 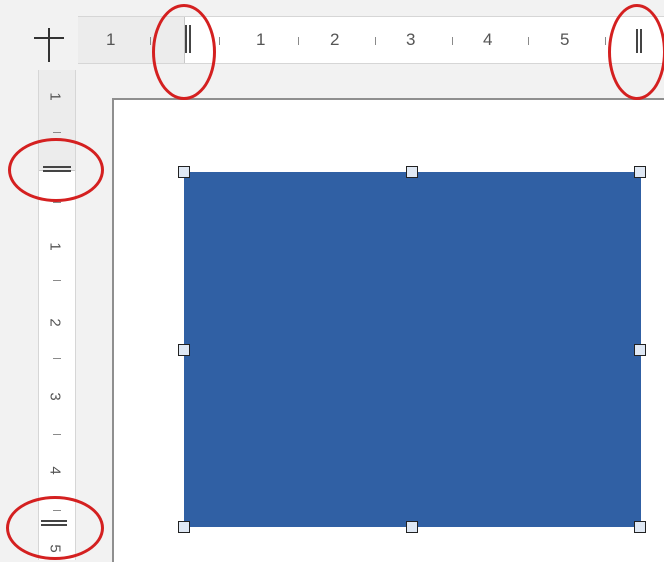 I want to click on resize-handle-bottom-center, so click(x=412, y=527).